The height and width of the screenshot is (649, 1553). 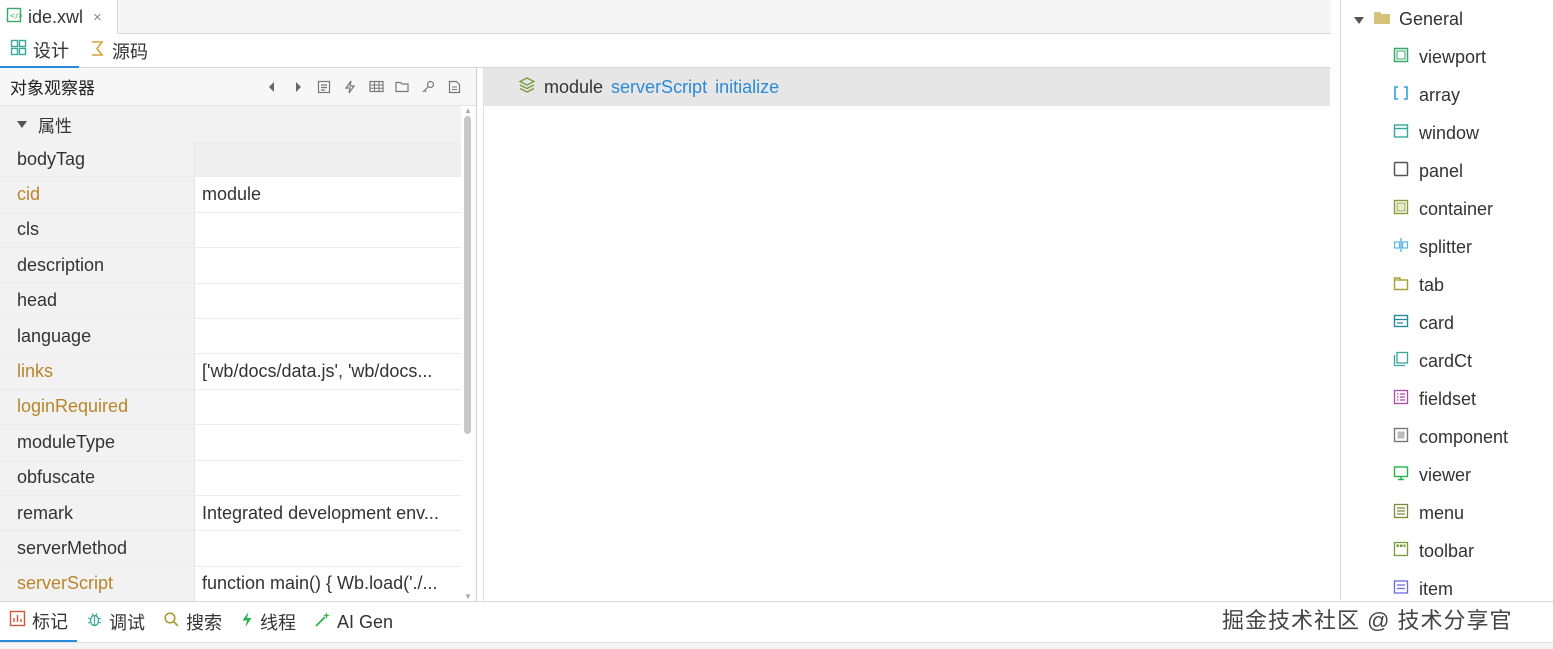 What do you see at coordinates (1447, 585) in the screenshot?
I see `palette-item-item: item` at bounding box center [1447, 585].